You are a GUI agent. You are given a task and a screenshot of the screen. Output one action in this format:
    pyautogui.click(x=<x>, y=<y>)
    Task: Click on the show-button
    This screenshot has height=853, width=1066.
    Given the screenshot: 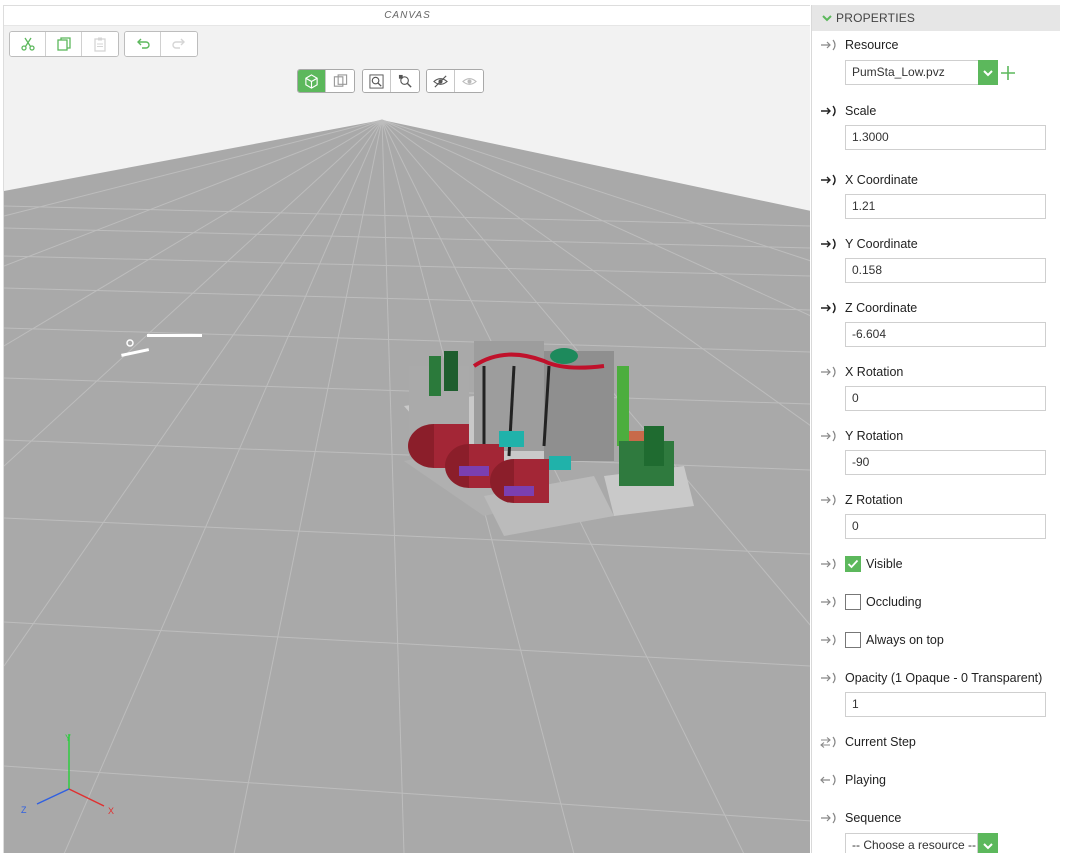 What is the action you would take?
    pyautogui.click(x=469, y=81)
    